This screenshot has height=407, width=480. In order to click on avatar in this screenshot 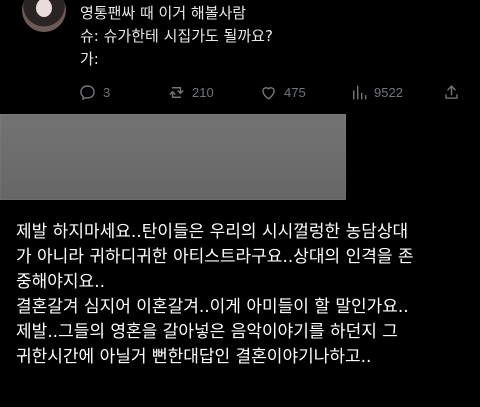, I will do `click(44, 16)`.